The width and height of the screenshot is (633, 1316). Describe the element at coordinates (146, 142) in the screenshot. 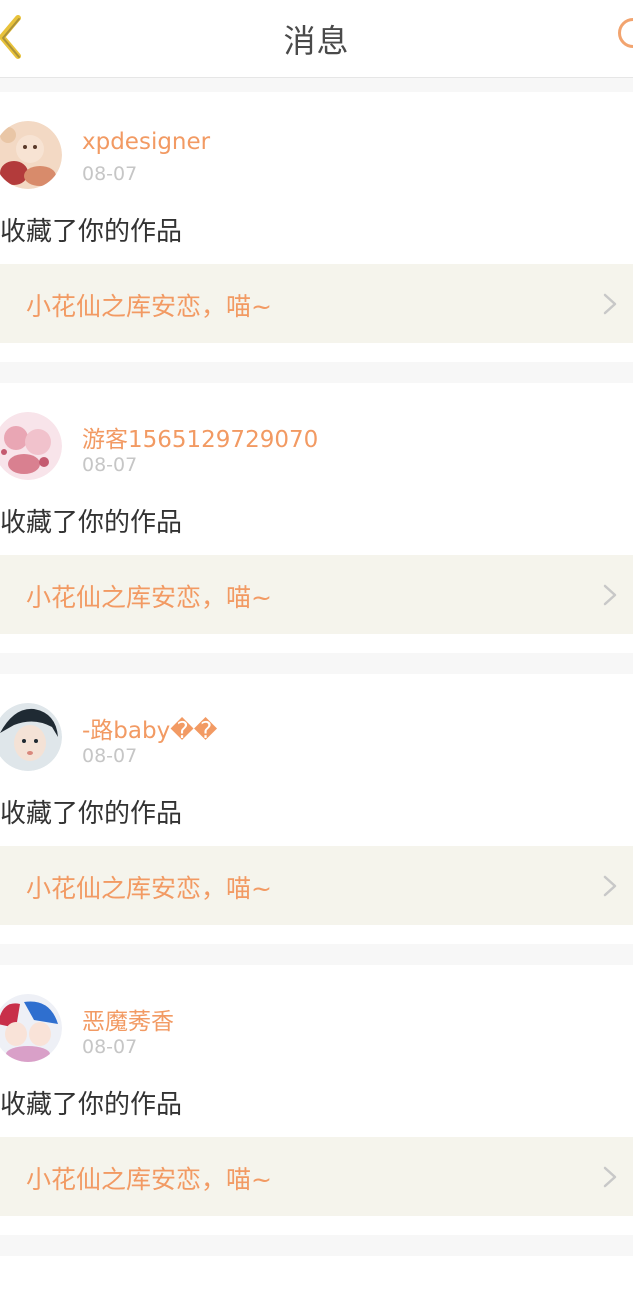

I see `username: xpdesigner` at that location.